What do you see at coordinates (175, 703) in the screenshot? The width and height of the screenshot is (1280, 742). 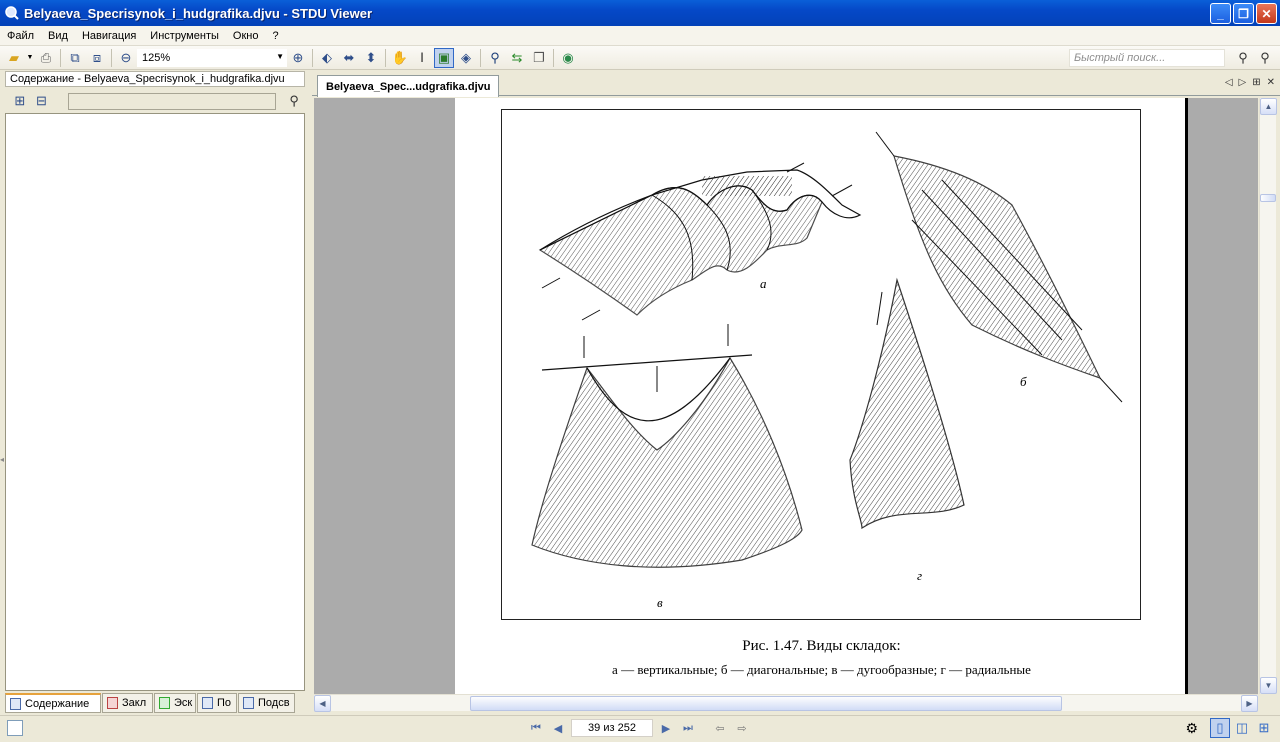 I see `tab-thumbnails: Эск` at bounding box center [175, 703].